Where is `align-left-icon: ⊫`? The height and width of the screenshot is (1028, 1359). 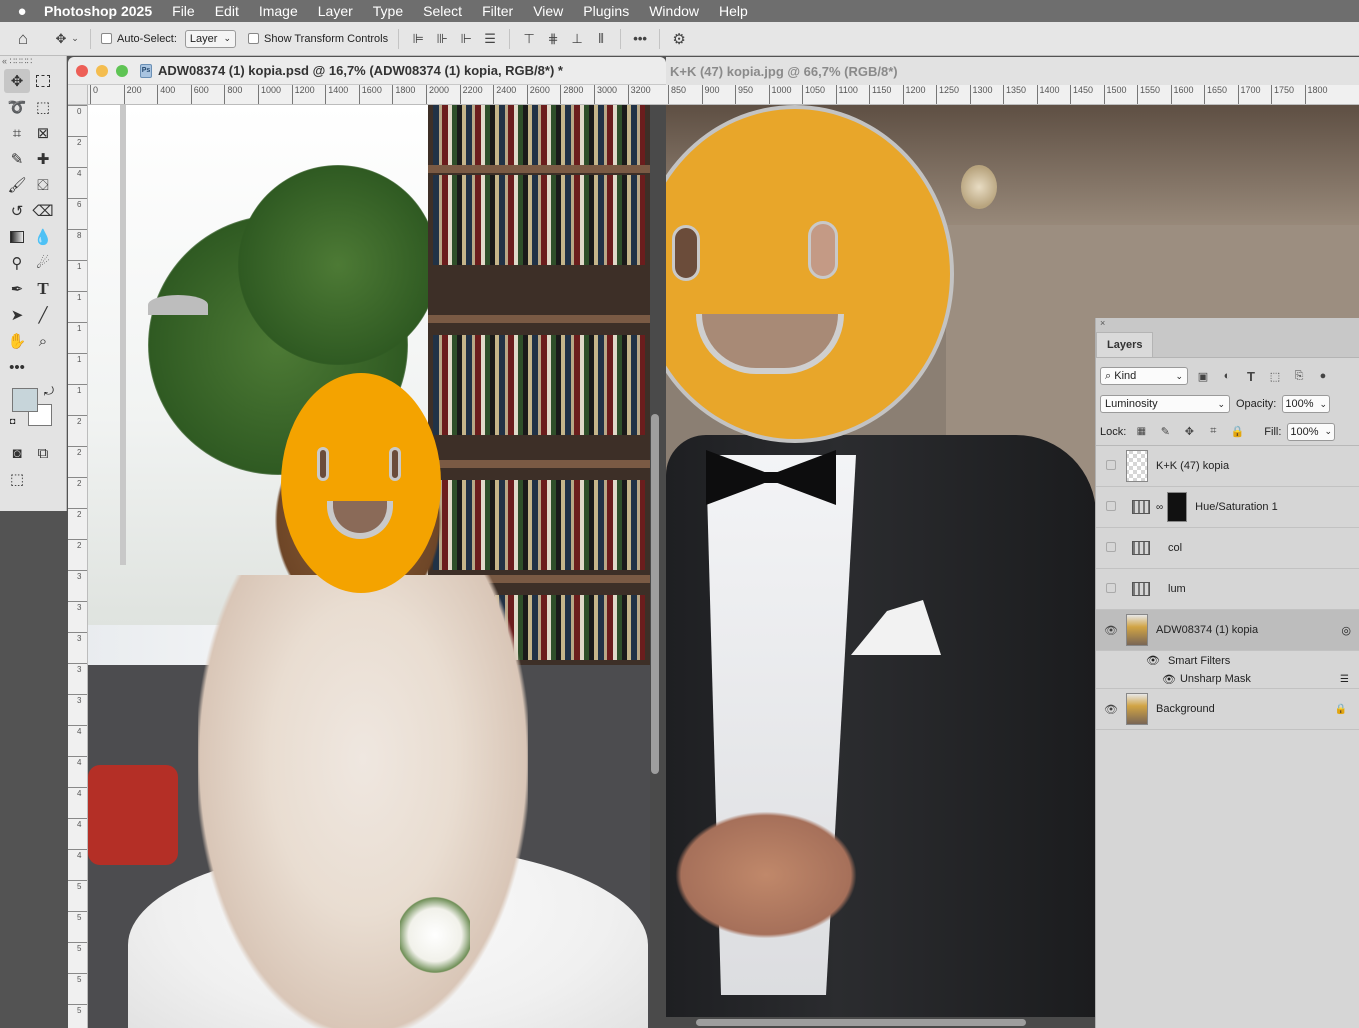
align-left-icon: ⊫ is located at coordinates (418, 39).